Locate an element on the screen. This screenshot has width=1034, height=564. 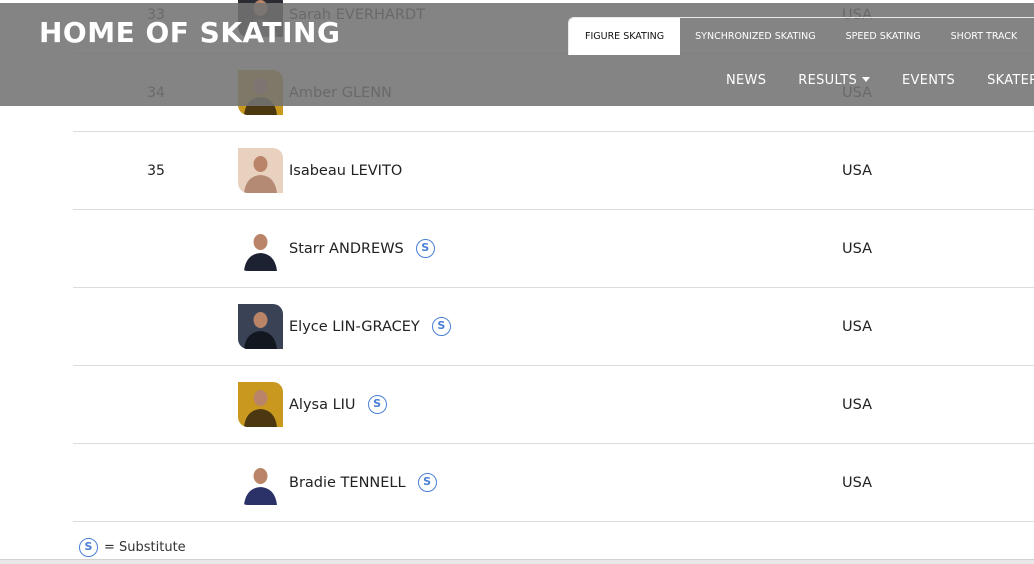
site-logo: HOME OF SKATING is located at coordinates (189, 32).